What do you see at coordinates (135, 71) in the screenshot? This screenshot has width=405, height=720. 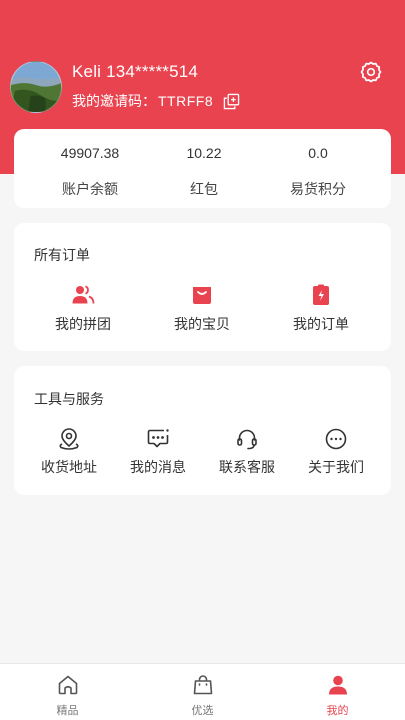 I see `user-name: Keli 134*****514` at bounding box center [135, 71].